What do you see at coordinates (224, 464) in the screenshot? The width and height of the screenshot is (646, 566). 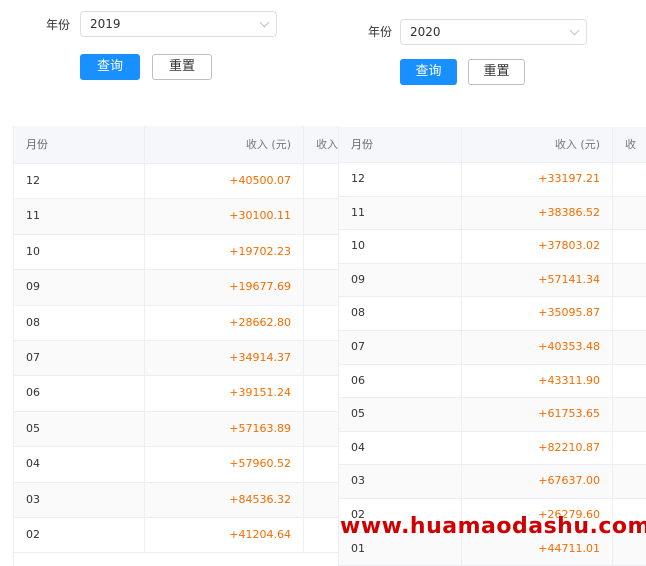 I see `income-cell: +57960.52` at bounding box center [224, 464].